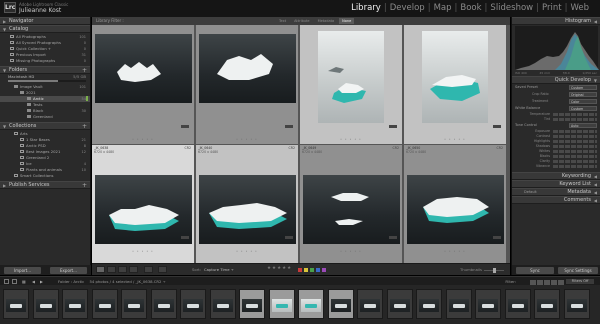  I want to click on module-slideshow: Slideshow, so click(511, 8).